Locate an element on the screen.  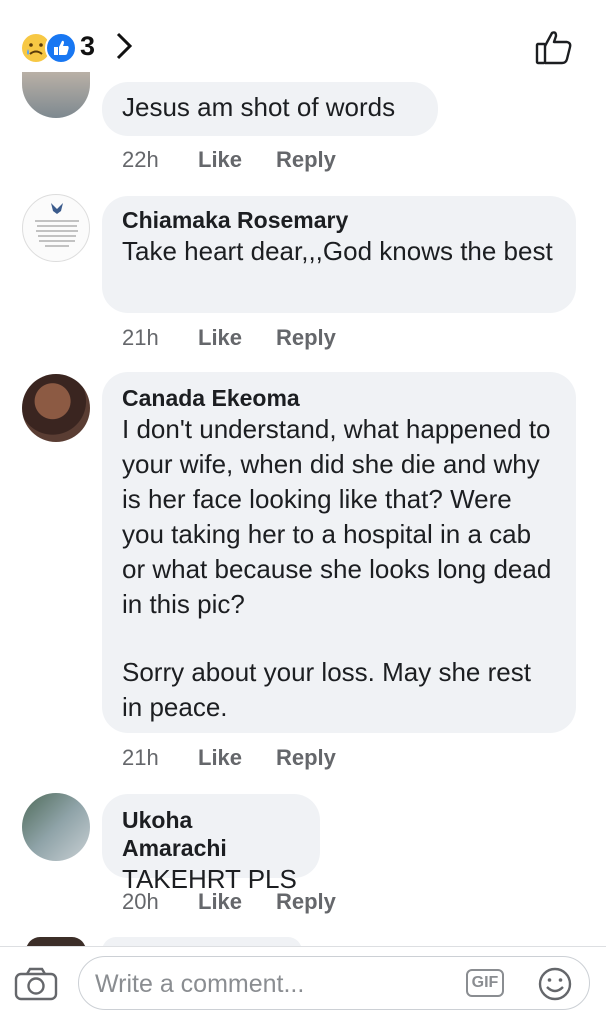
commenter-name: Ukoha Amarachi is located at coordinates (211, 834).